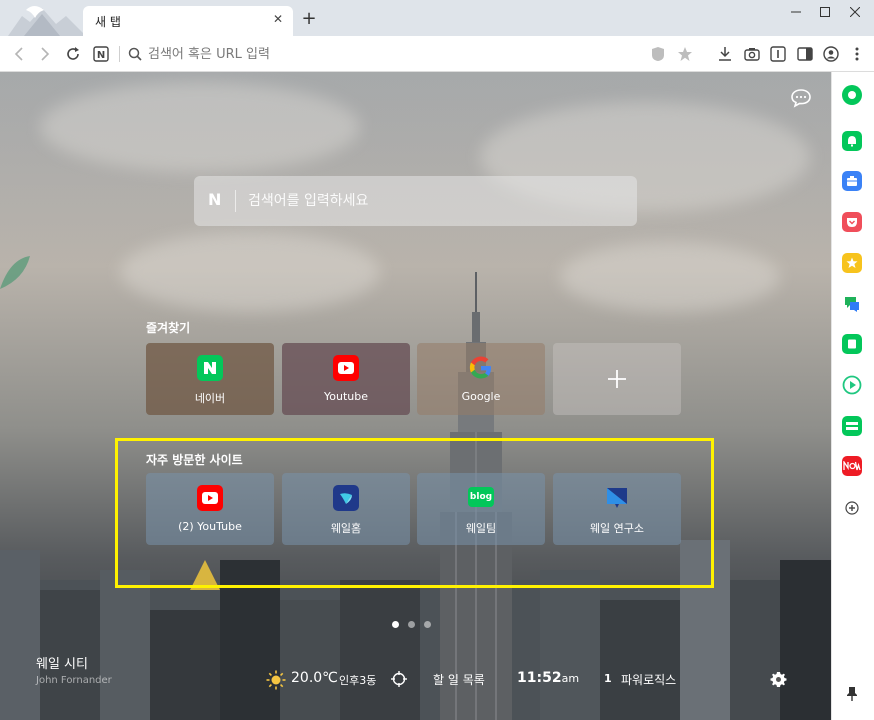  I want to click on google-icon, so click(481, 368).